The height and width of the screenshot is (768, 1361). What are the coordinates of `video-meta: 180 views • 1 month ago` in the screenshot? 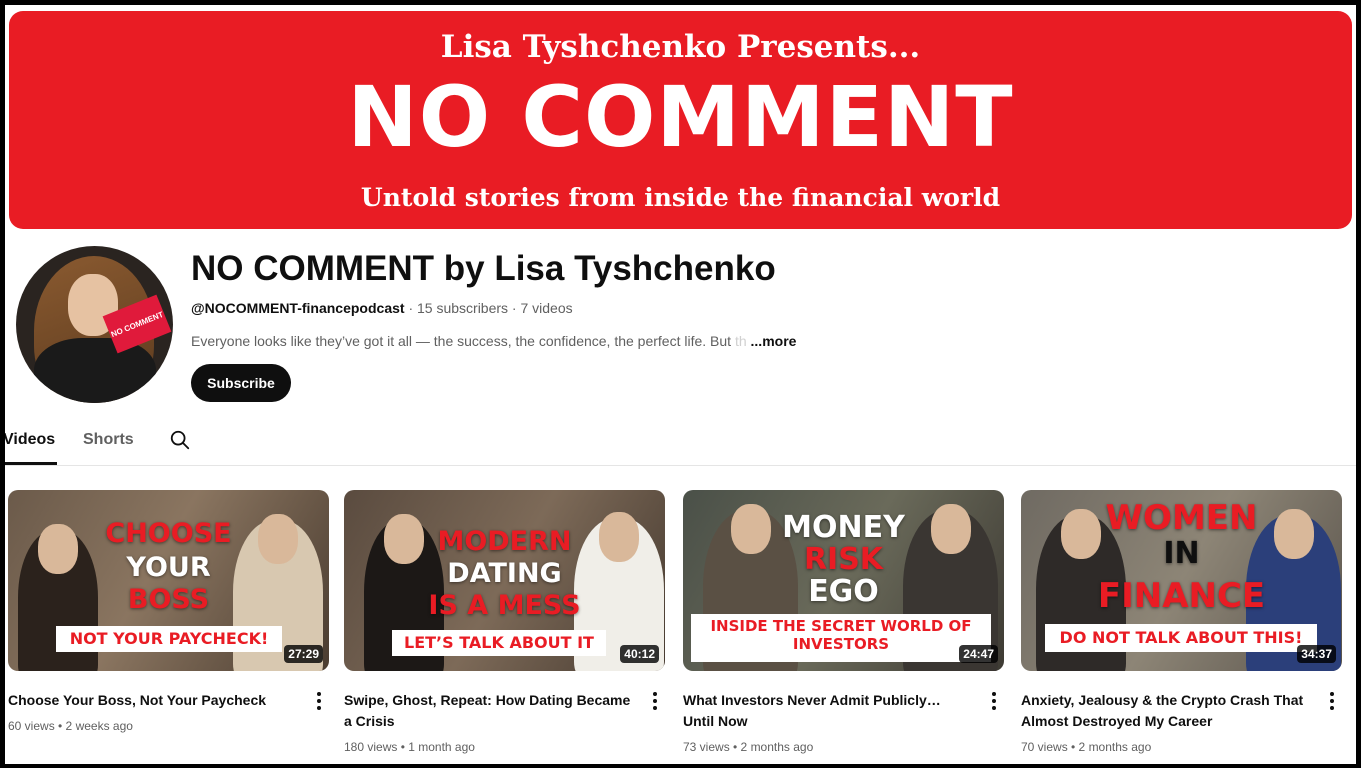 It's located at (409, 747).